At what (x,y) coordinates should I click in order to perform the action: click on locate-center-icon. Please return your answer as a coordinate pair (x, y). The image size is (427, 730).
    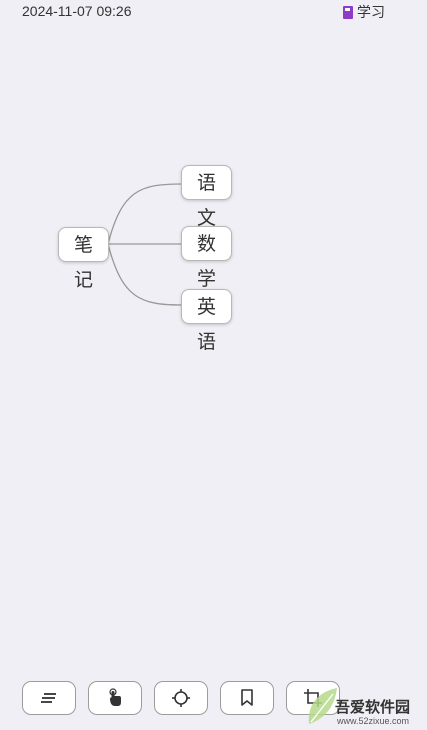
    Looking at the image, I should click on (181, 698).